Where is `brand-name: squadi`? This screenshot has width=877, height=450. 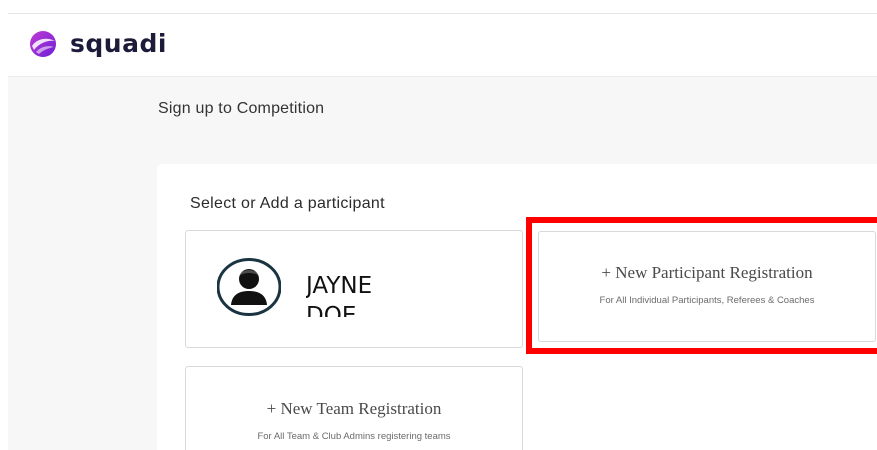
brand-name: squadi is located at coordinates (118, 43).